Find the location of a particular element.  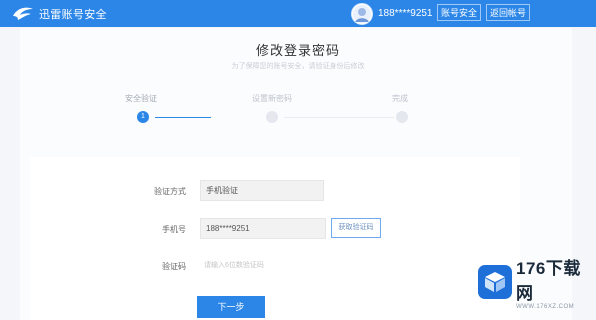

step-progress-line is located at coordinates (183, 117).